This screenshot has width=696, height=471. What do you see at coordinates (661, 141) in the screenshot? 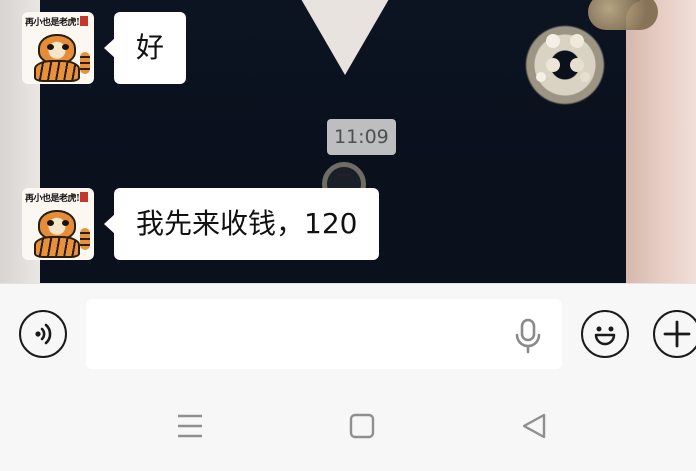
I see `wallpaper-arm` at bounding box center [661, 141].